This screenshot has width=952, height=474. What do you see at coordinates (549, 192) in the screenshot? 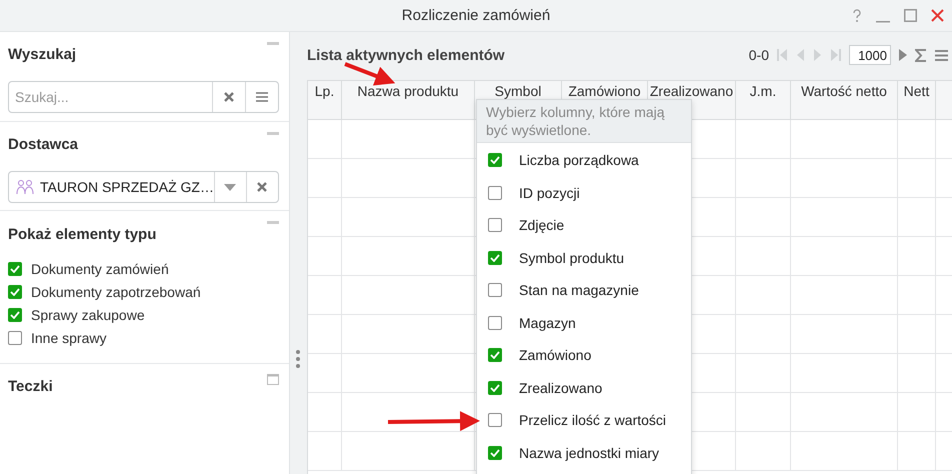
I see `column-option: ID pozycji` at bounding box center [549, 192].